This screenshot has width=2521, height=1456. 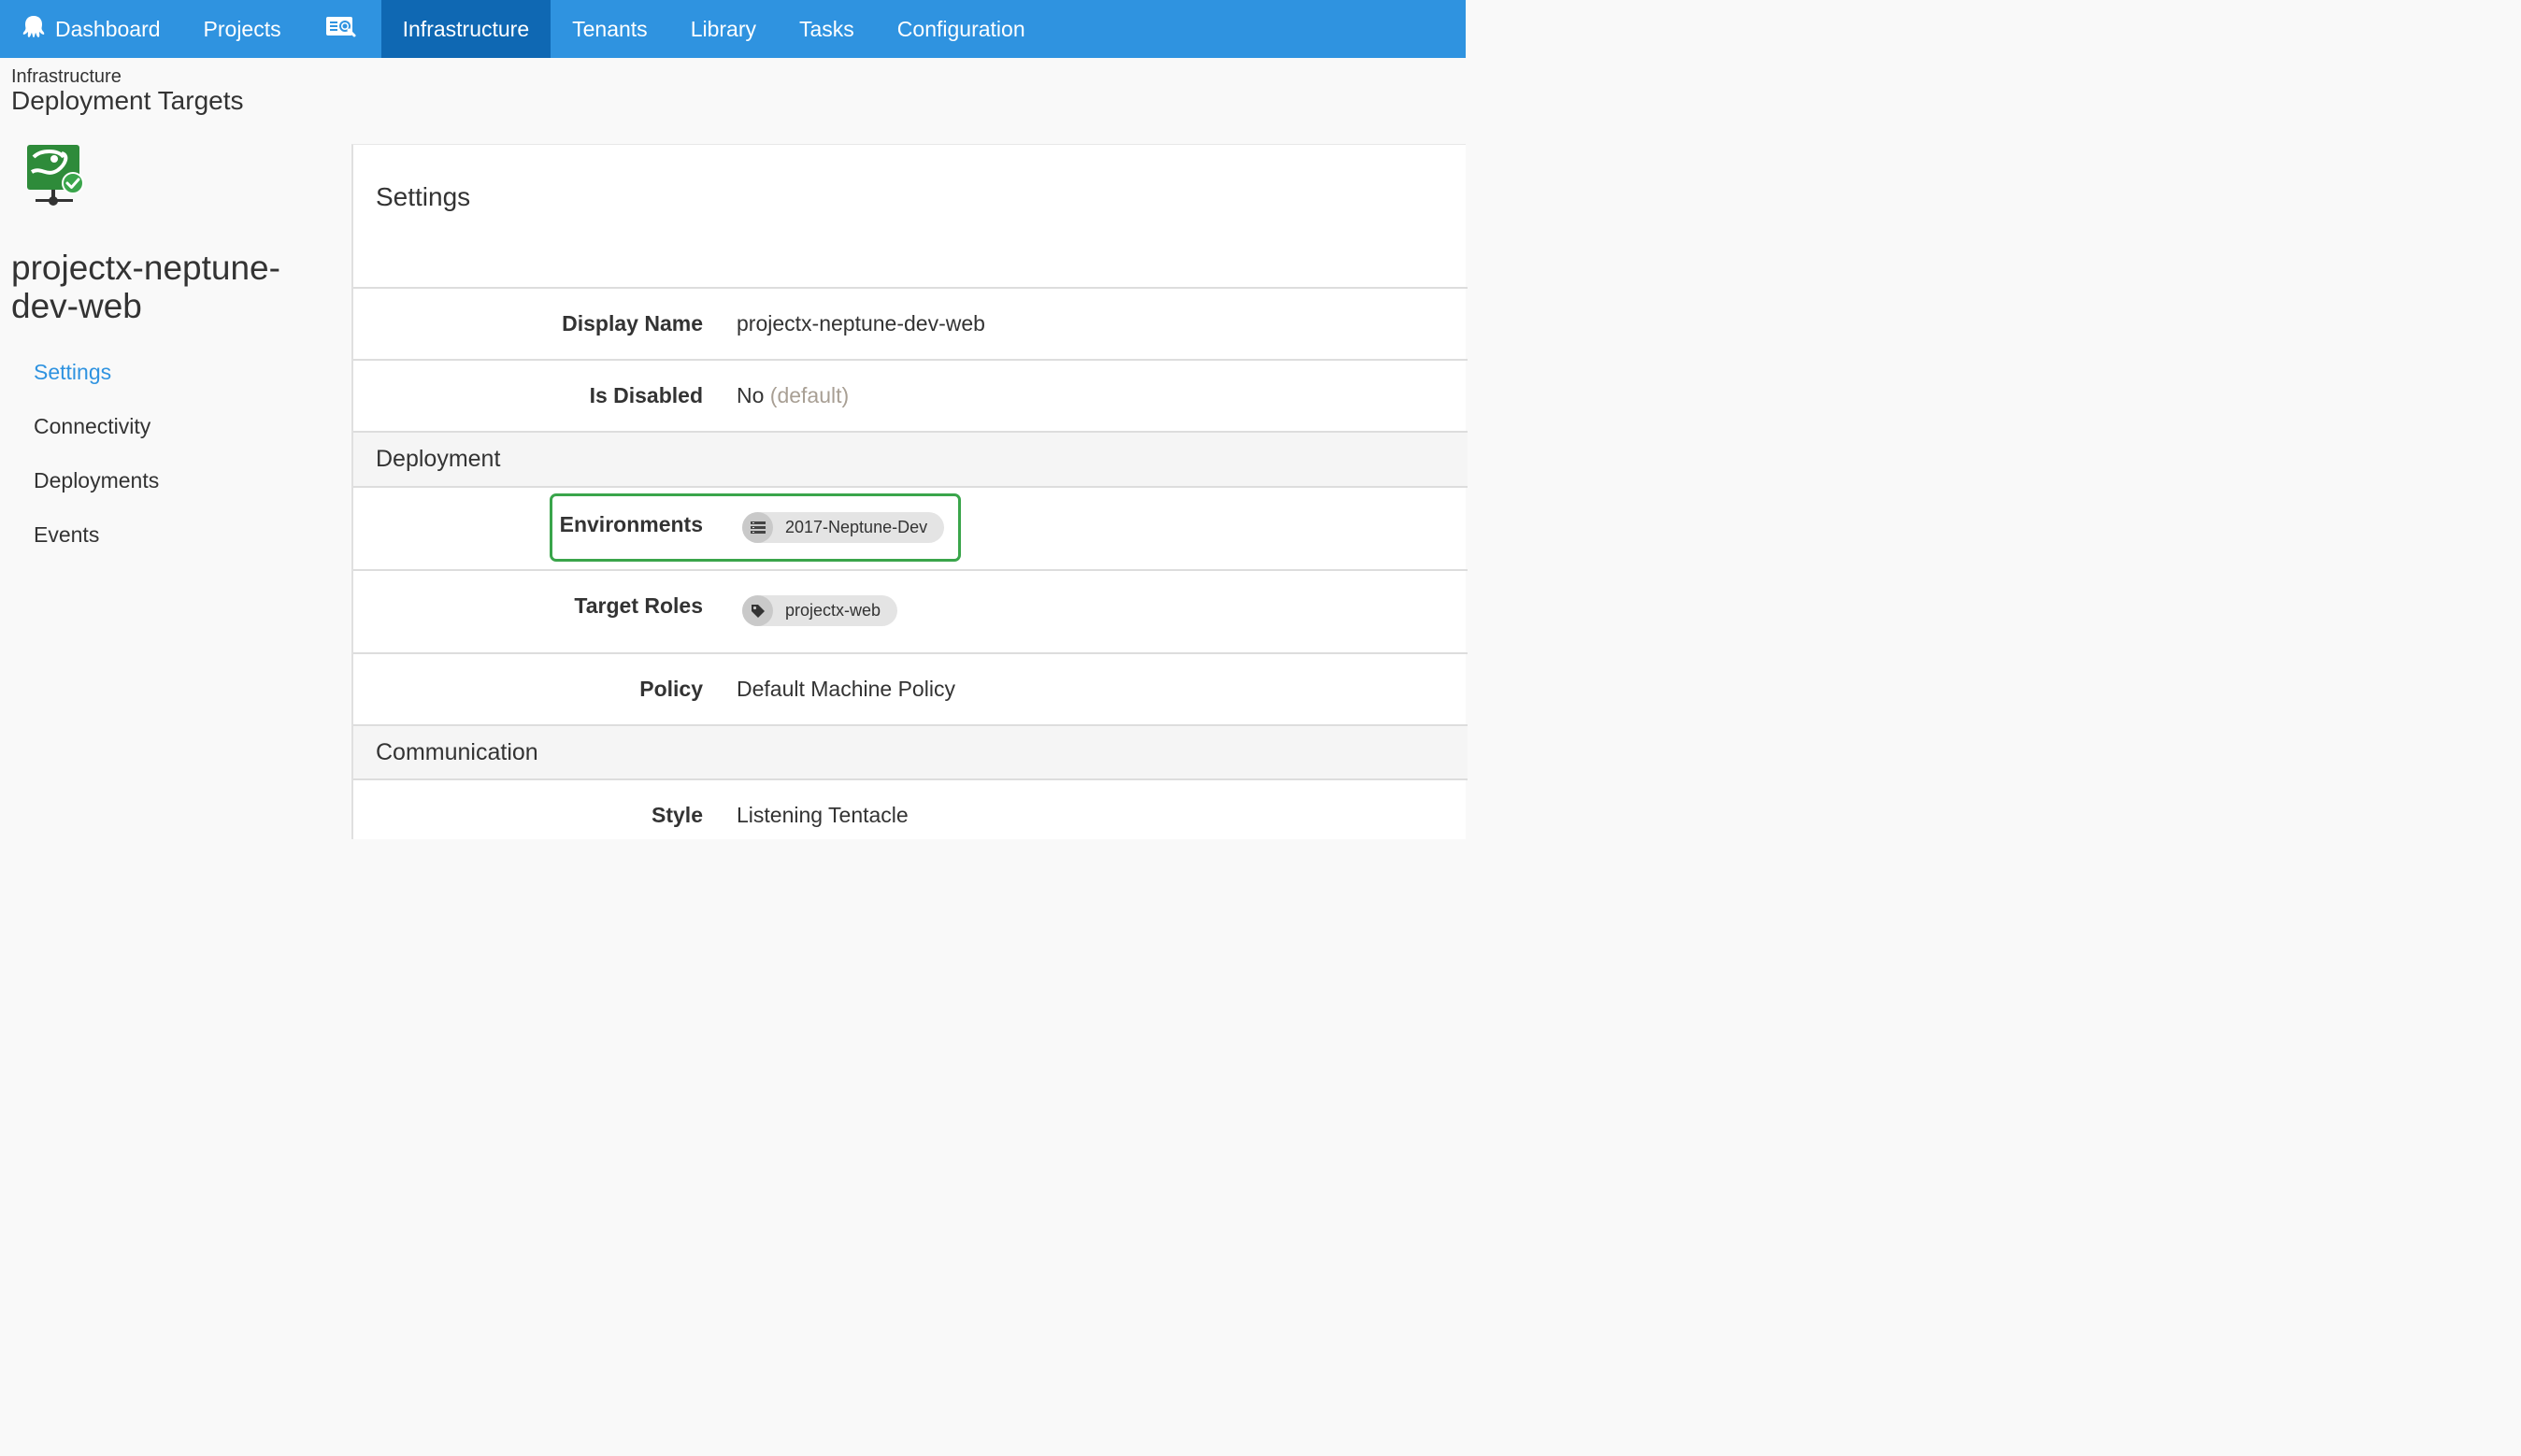 I want to click on is-disabled-row: Is Disabled No (default), so click(x=910, y=395).